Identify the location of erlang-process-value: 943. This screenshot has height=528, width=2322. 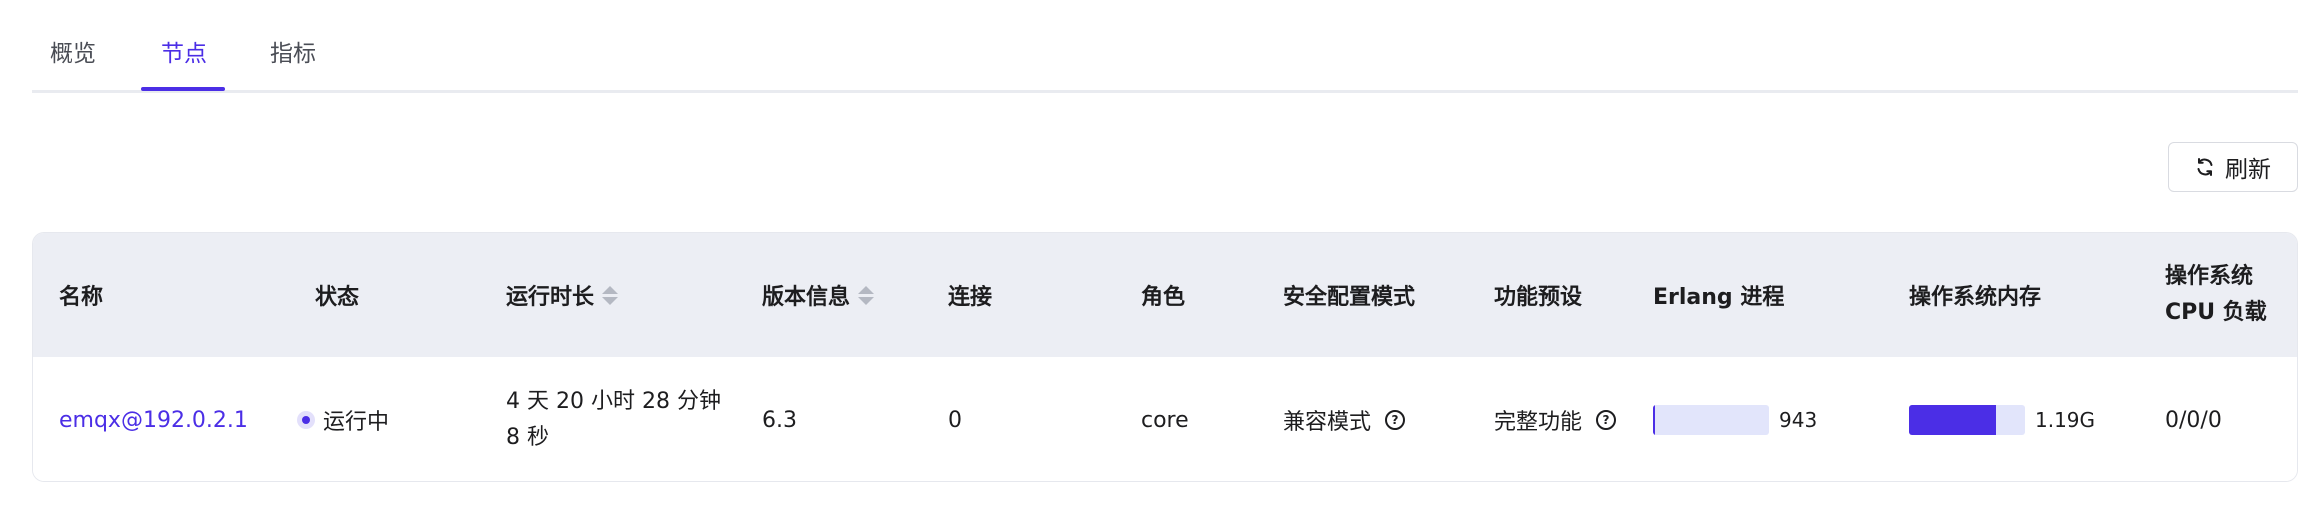
(1798, 420).